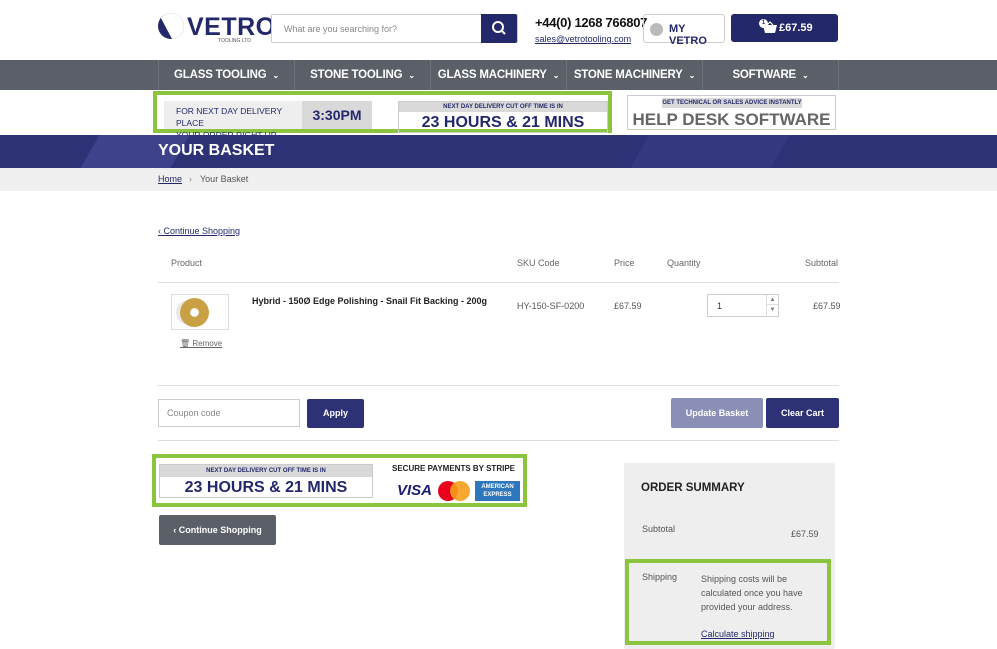  What do you see at coordinates (415, 490) in the screenshot?
I see `visa-logo: VISA` at bounding box center [415, 490].